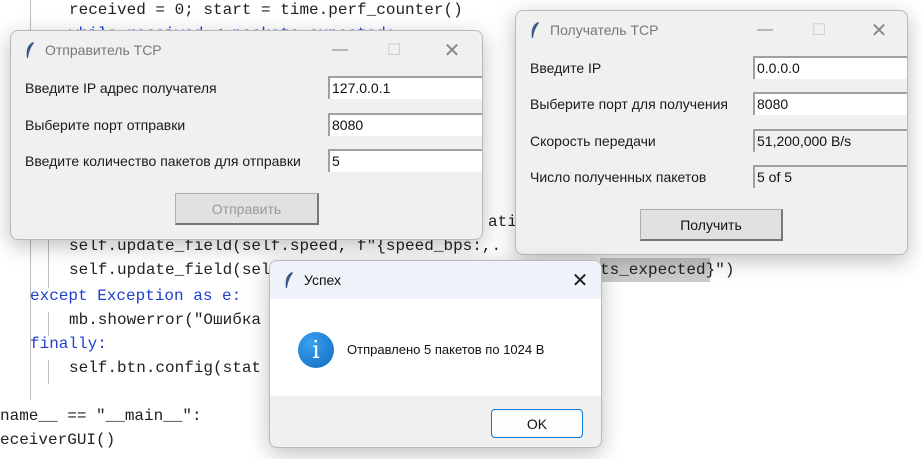  Describe the element at coordinates (58, 440) in the screenshot. I see `code-line: eceiverGUI()` at that location.